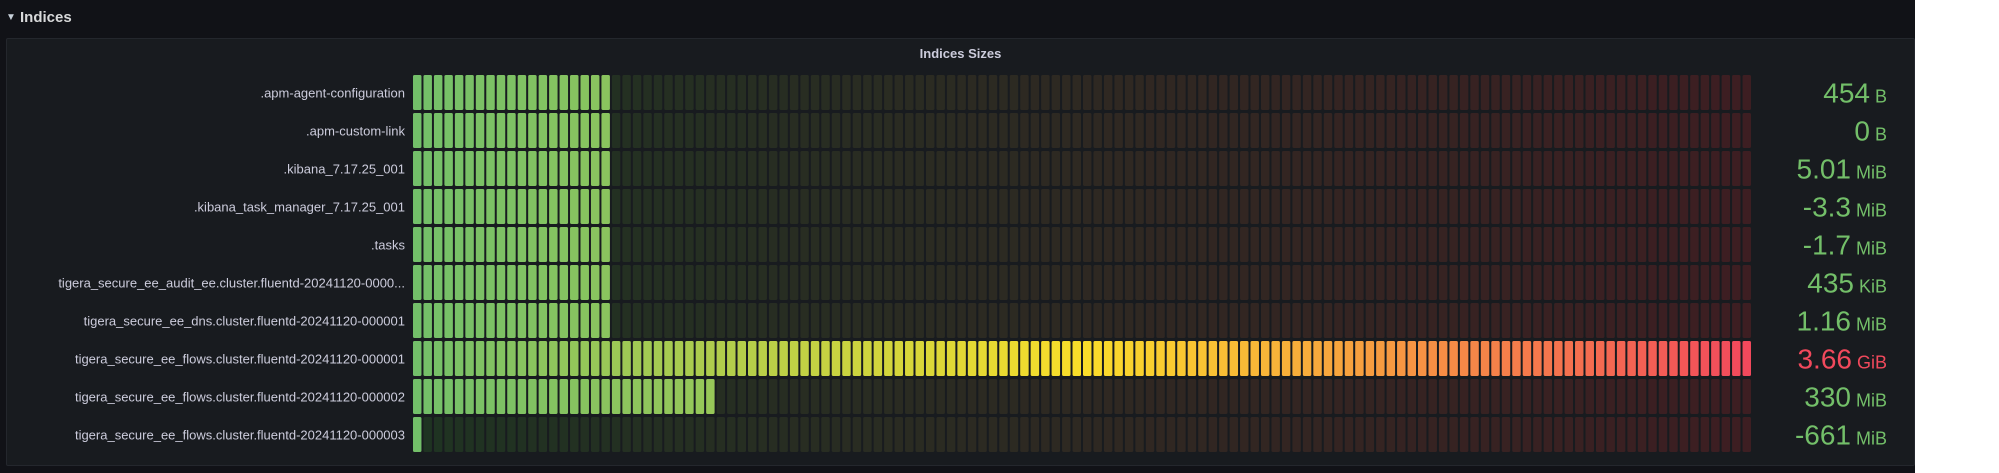  What do you see at coordinates (36, 17) in the screenshot?
I see `row-header-indices: ▼ Indices` at bounding box center [36, 17].